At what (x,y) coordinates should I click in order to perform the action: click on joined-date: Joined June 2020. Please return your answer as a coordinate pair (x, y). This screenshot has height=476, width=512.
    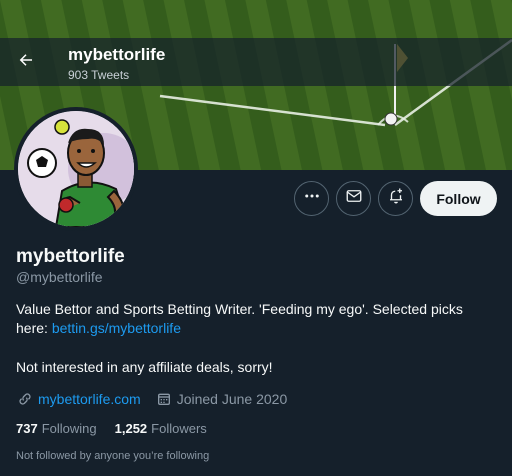
    Looking at the image, I should click on (232, 399).